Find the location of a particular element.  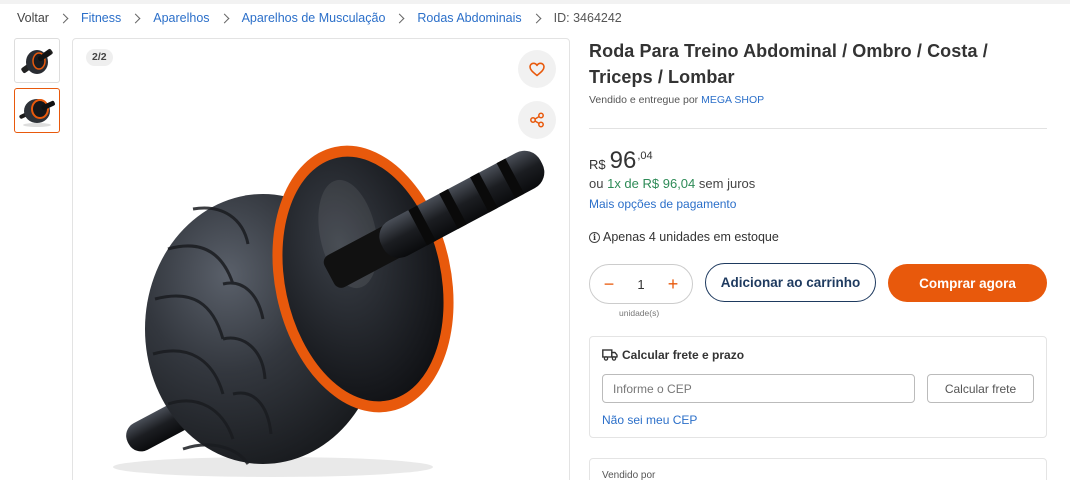

breadcrumb-item-fitness: Fitness is located at coordinates (101, 18).